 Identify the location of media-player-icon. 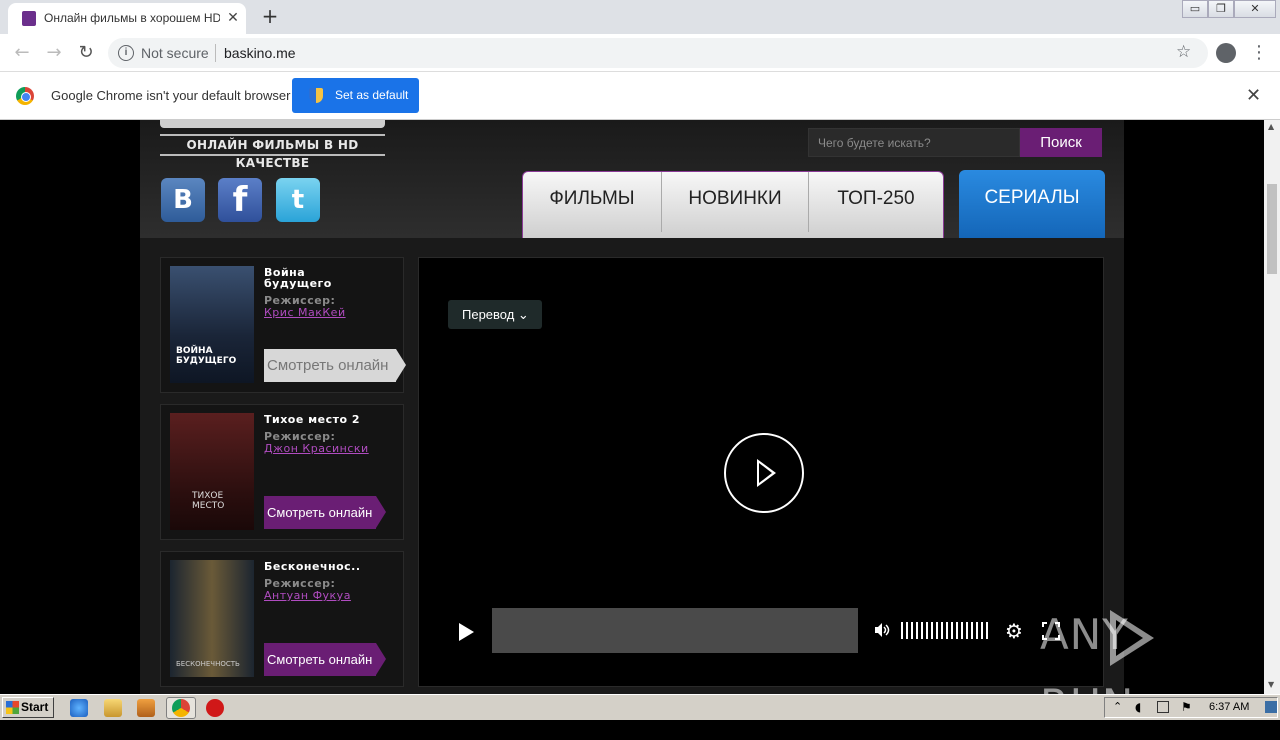
(146, 708).